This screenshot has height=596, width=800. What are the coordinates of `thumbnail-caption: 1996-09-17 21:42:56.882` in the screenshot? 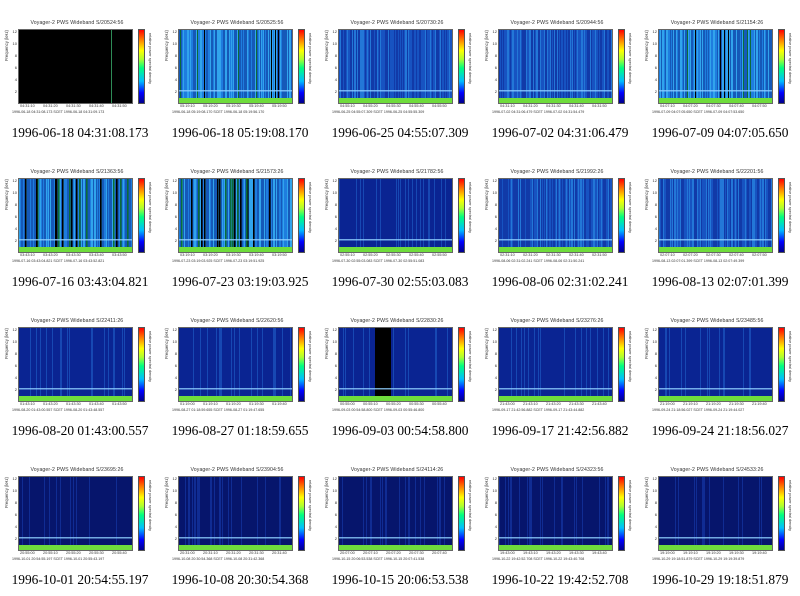 It's located at (560, 431).